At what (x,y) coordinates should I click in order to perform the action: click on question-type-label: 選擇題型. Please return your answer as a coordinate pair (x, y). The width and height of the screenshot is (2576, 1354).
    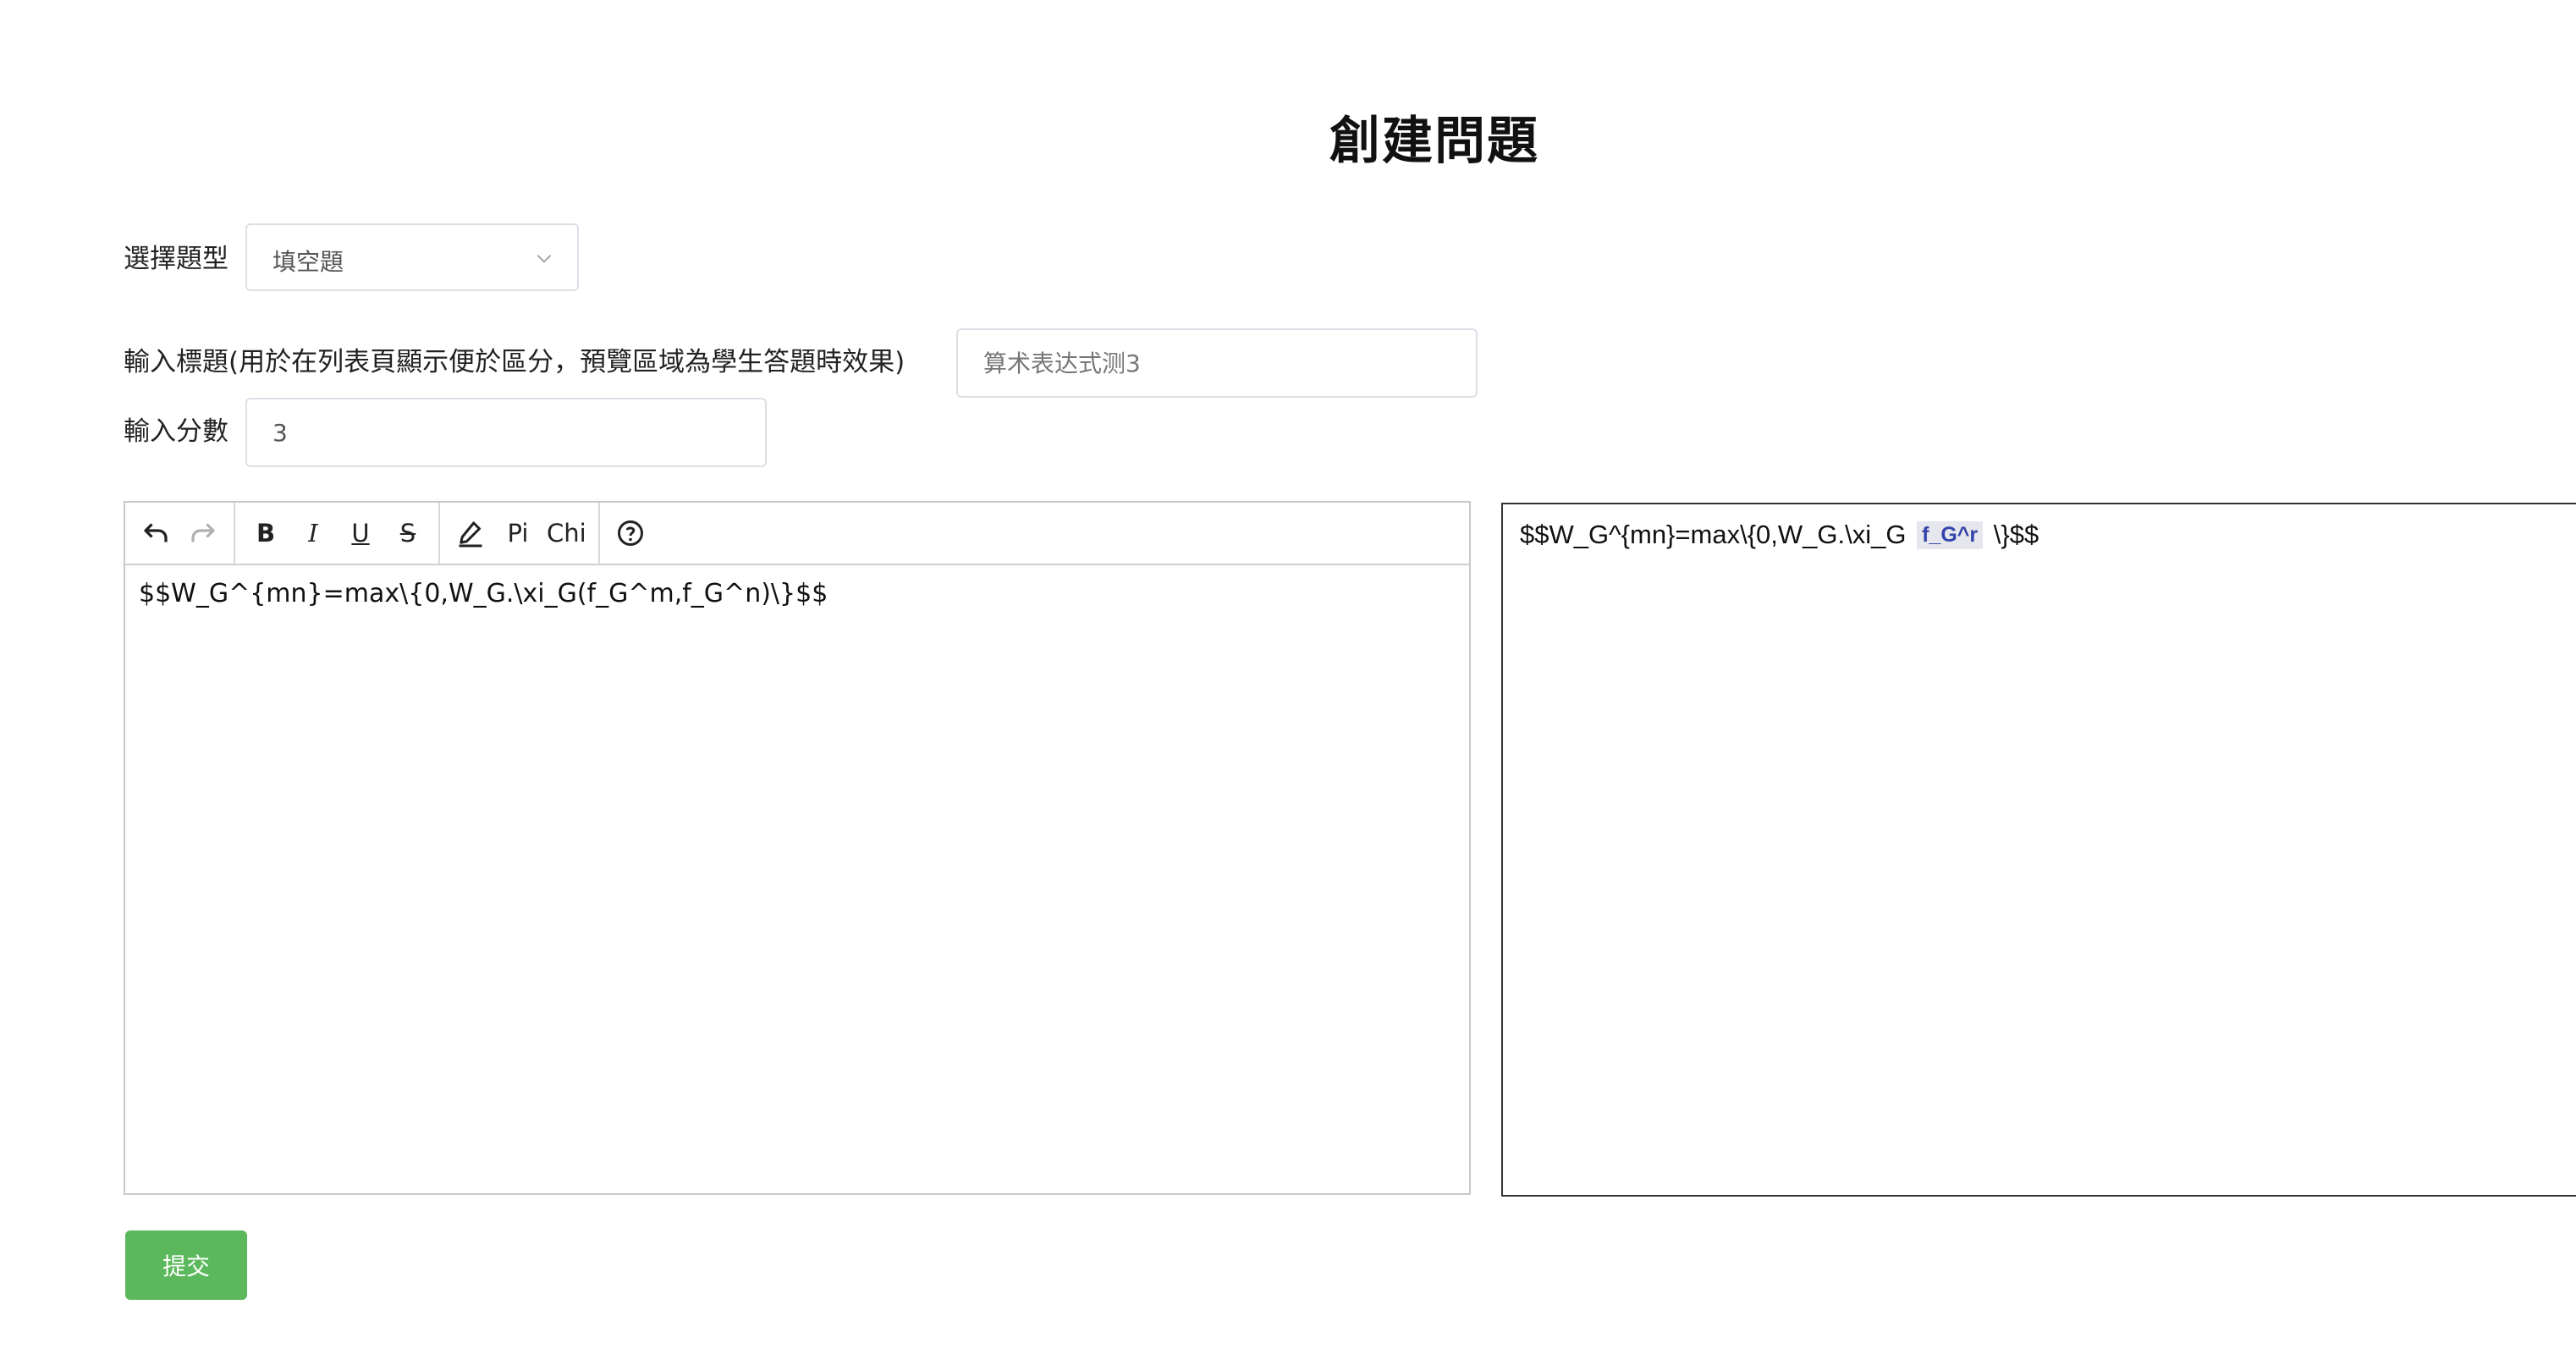
    Looking at the image, I should click on (176, 259).